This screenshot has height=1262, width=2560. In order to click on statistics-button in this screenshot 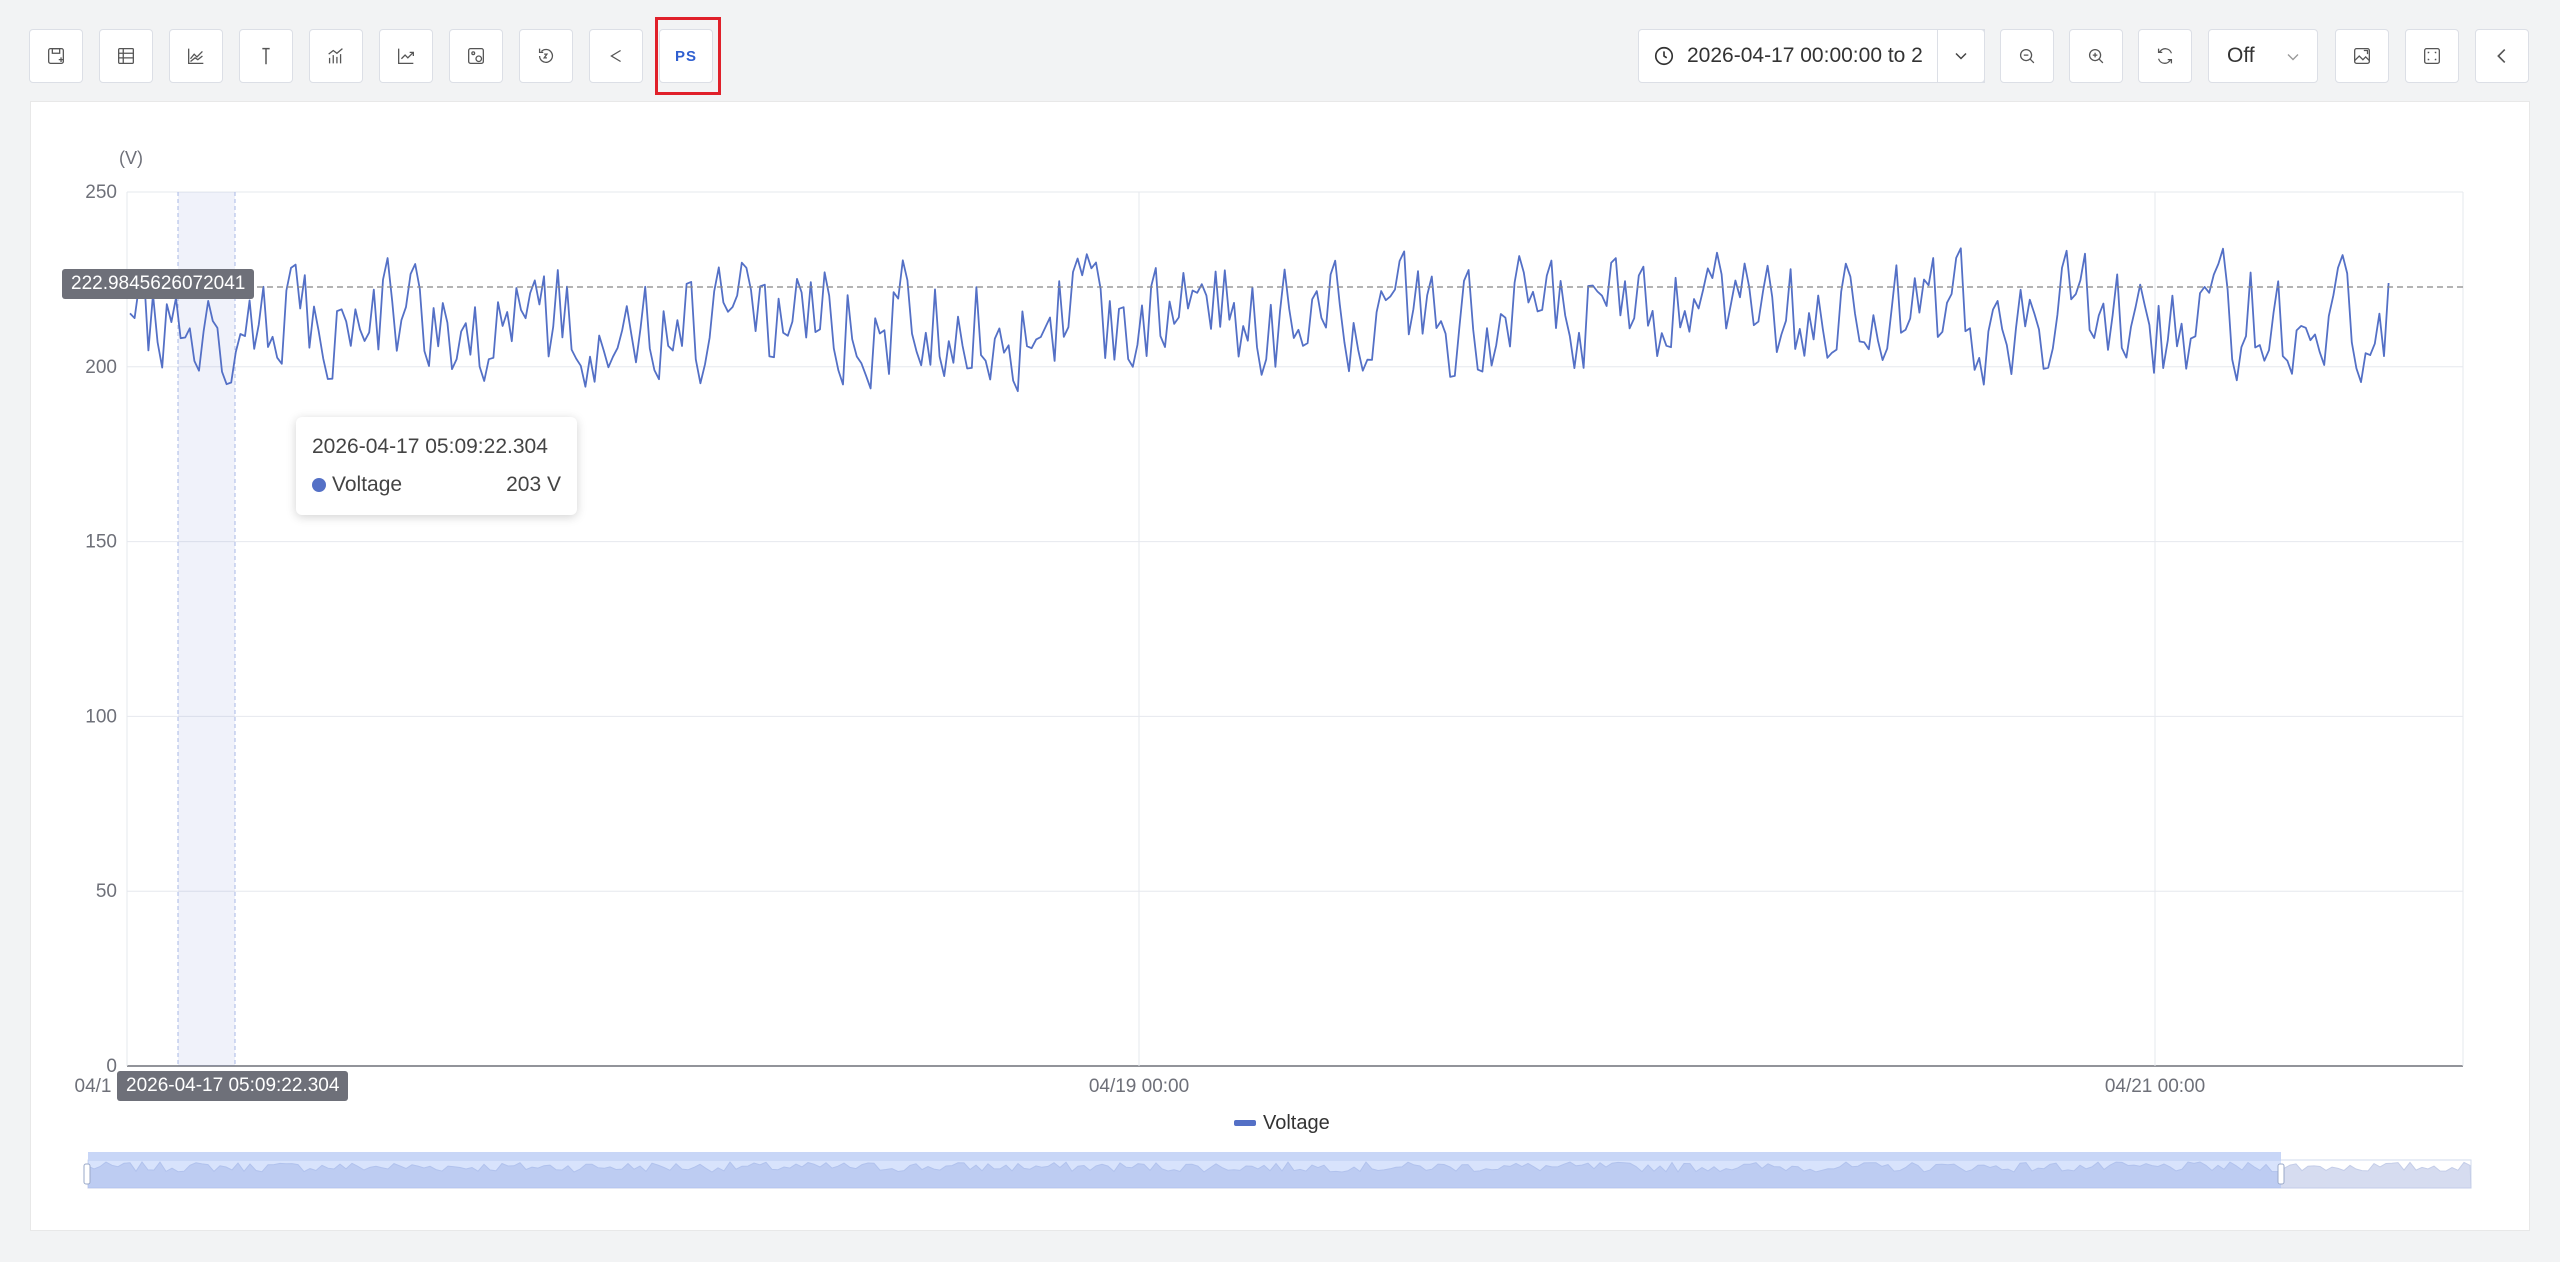, I will do `click(336, 56)`.